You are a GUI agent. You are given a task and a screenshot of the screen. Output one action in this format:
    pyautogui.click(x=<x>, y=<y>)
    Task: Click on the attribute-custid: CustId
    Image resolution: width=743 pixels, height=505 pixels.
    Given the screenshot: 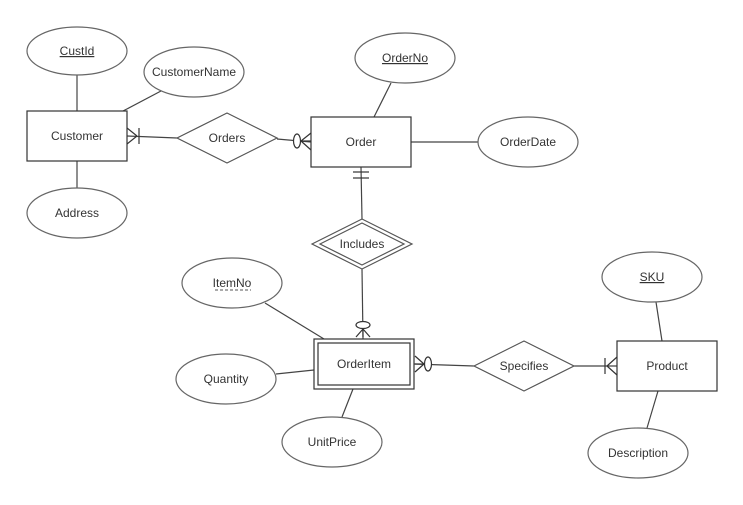 What is the action you would take?
    pyautogui.click(x=77, y=51)
    